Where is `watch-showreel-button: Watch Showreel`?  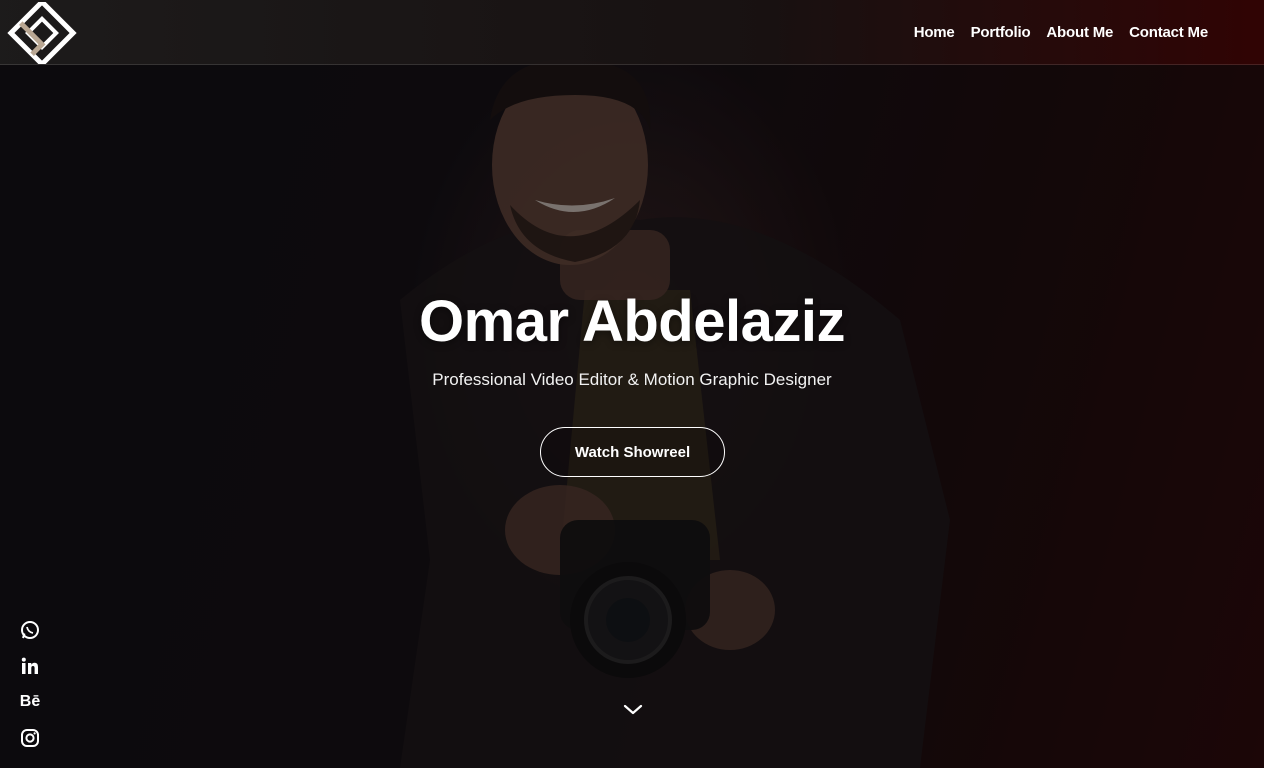 watch-showreel-button: Watch Showreel is located at coordinates (632, 452).